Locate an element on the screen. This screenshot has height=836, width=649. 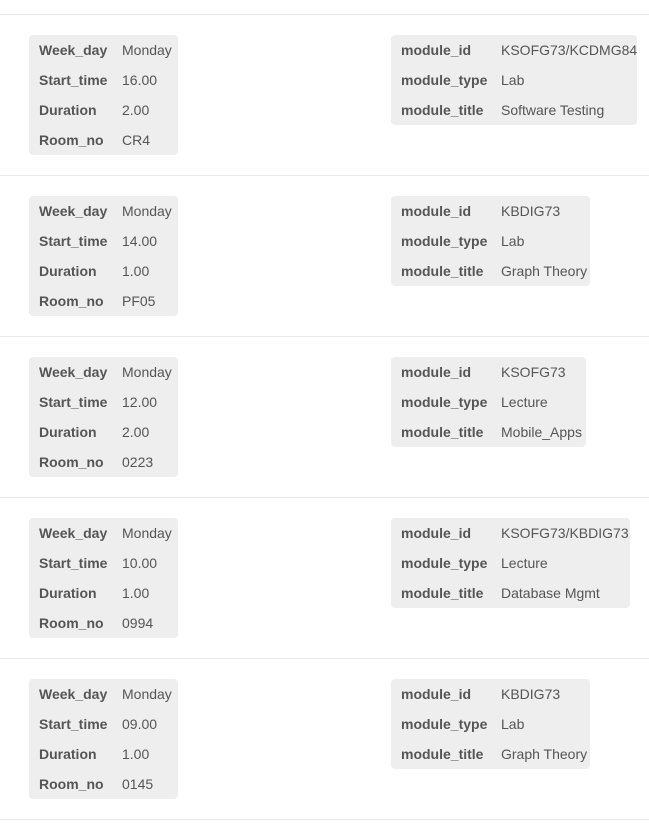
module-id-value: KSOFG73 is located at coordinates (533, 372).